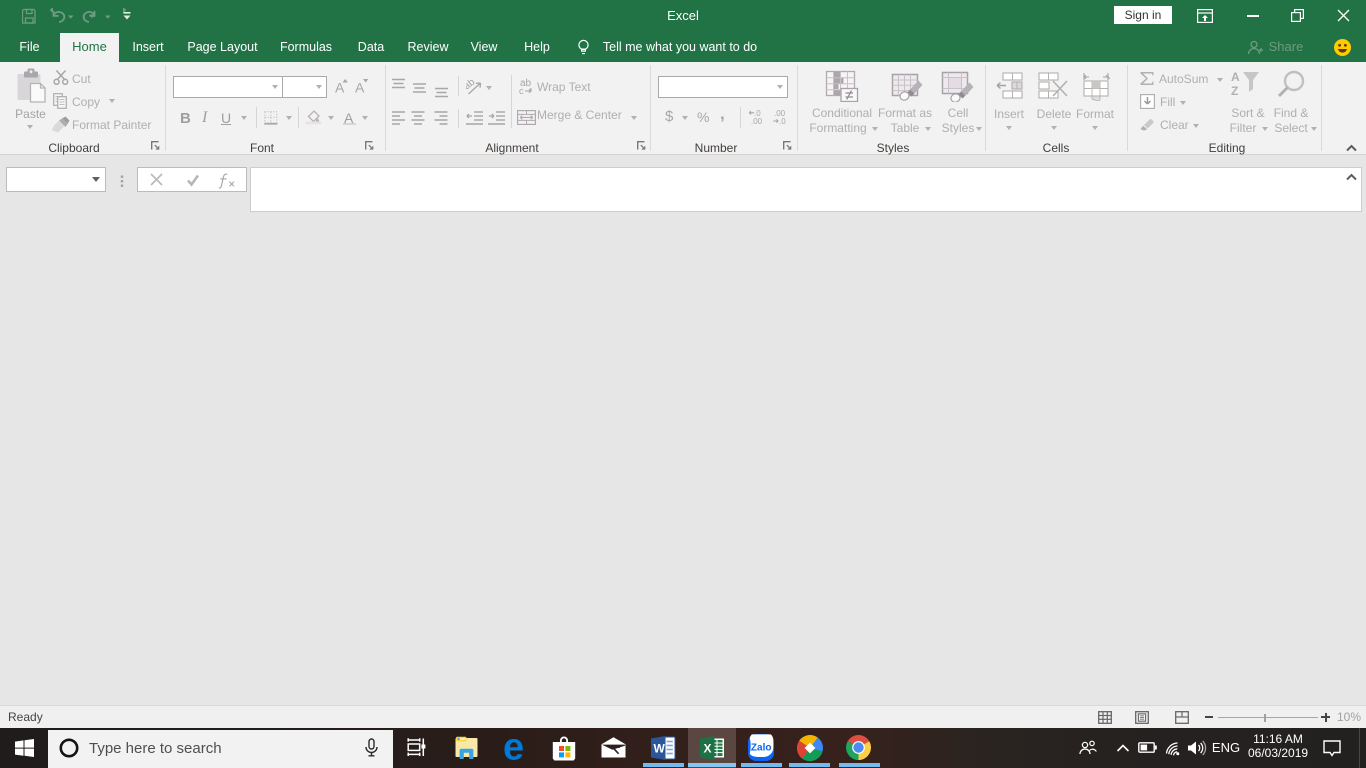 This screenshot has width=1366, height=768. Describe the element at coordinates (1234, 91) in the screenshot. I see `svg-text: Z` at that location.